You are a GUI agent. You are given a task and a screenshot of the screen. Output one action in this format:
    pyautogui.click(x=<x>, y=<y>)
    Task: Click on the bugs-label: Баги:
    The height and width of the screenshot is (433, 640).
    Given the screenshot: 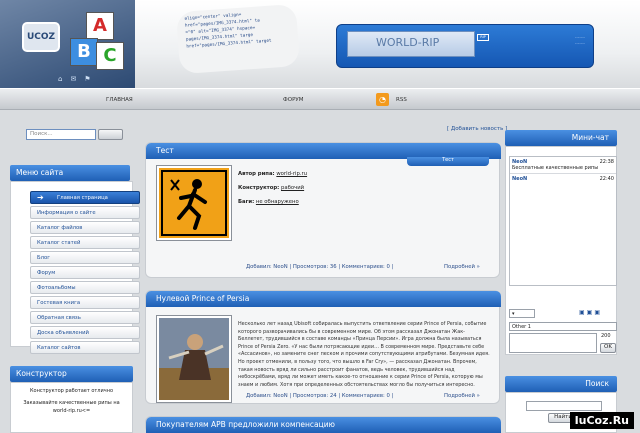 What is the action you would take?
    pyautogui.click(x=246, y=202)
    